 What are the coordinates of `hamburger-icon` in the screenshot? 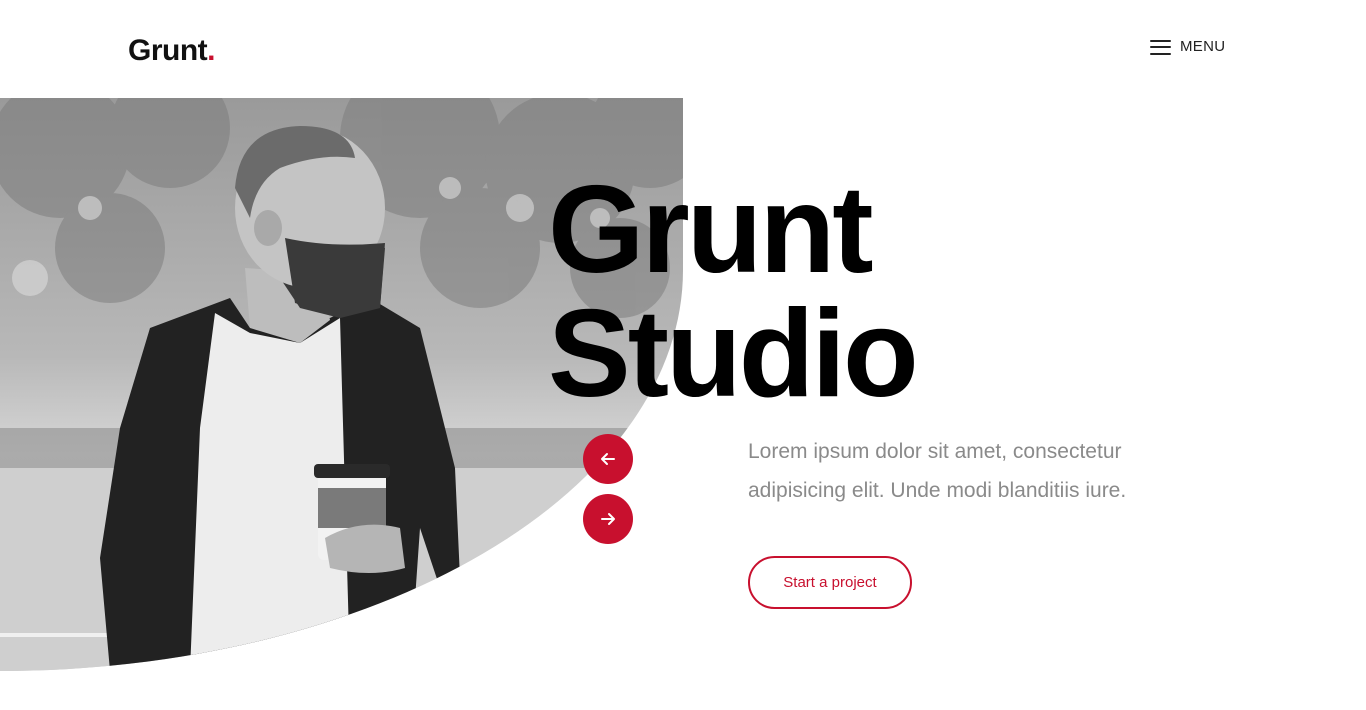 It's located at (1160, 47).